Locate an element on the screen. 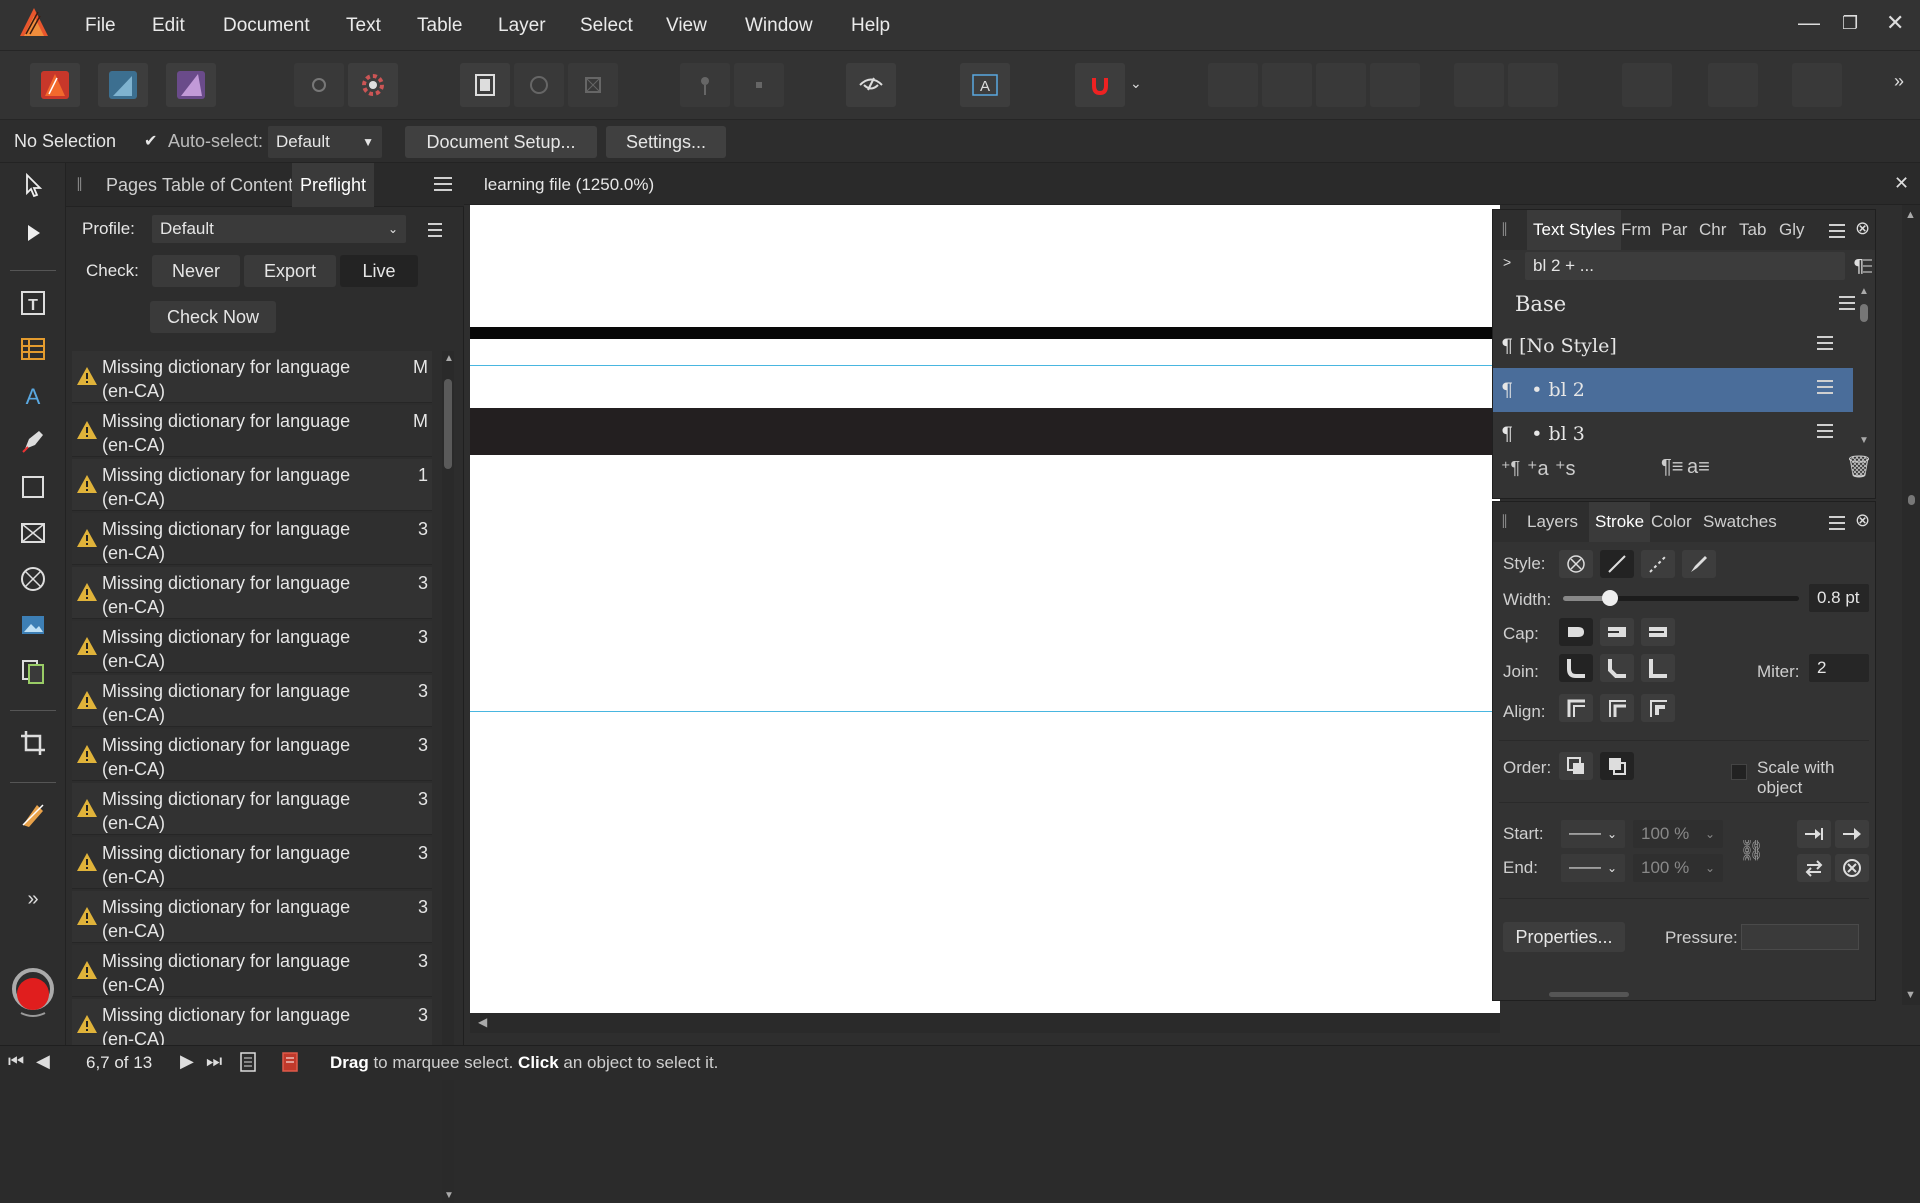 The height and width of the screenshot is (1203, 1920). rectangle-tool is located at coordinates (33, 487).